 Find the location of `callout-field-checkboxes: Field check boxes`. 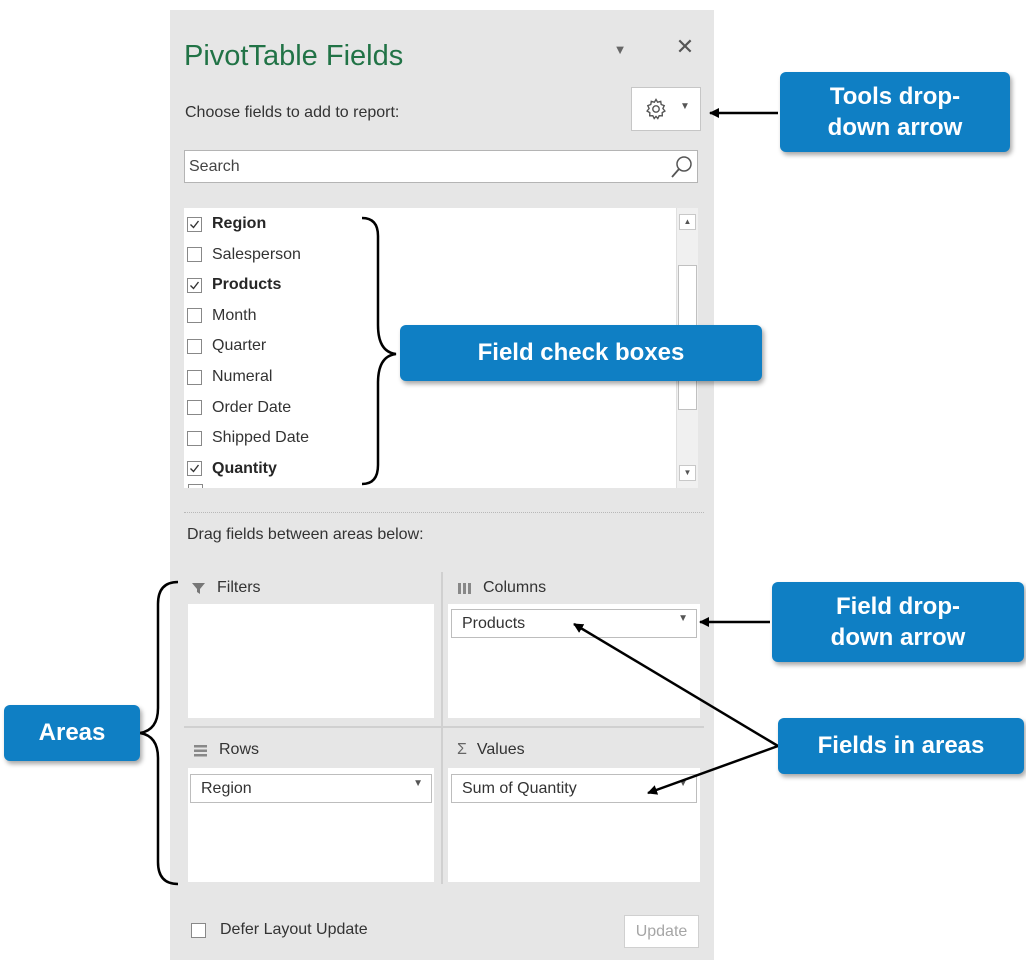

callout-field-checkboxes: Field check boxes is located at coordinates (581, 353).